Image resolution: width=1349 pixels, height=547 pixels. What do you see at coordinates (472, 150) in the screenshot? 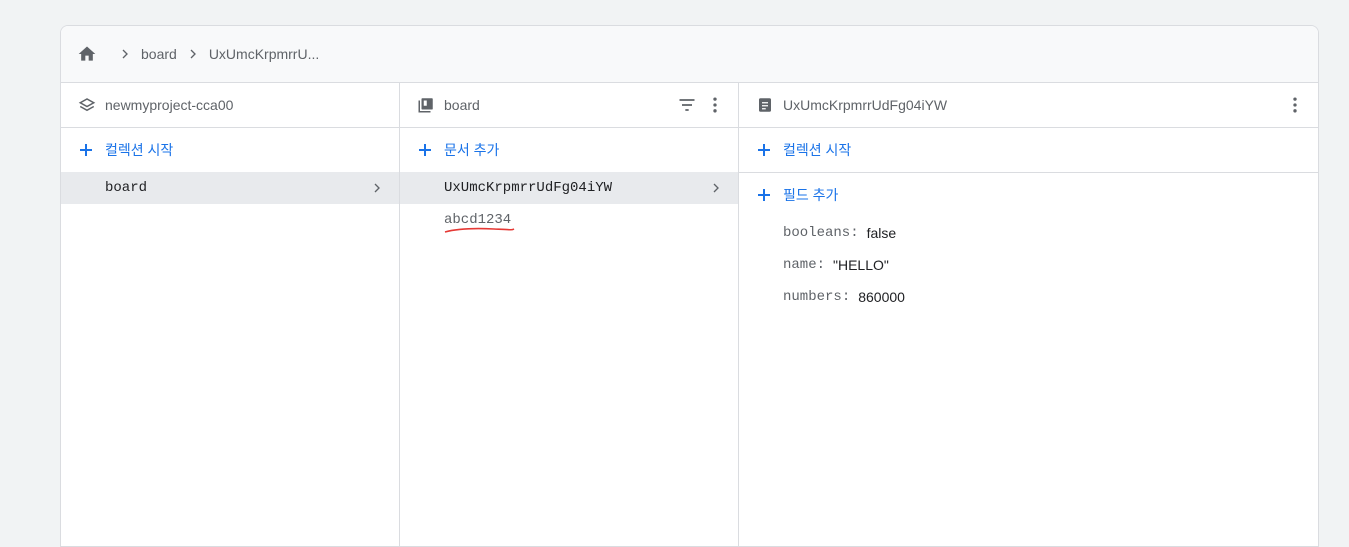
I see `add-document-label: 문서 추가` at bounding box center [472, 150].